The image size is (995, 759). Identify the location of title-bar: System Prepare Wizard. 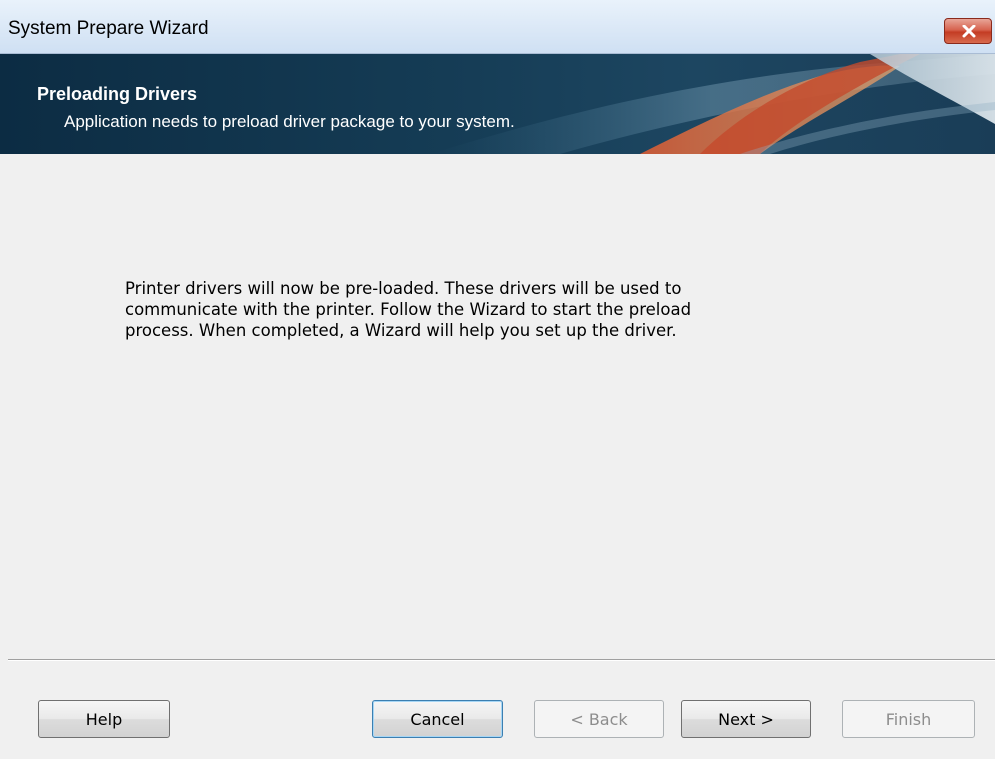
(497, 27).